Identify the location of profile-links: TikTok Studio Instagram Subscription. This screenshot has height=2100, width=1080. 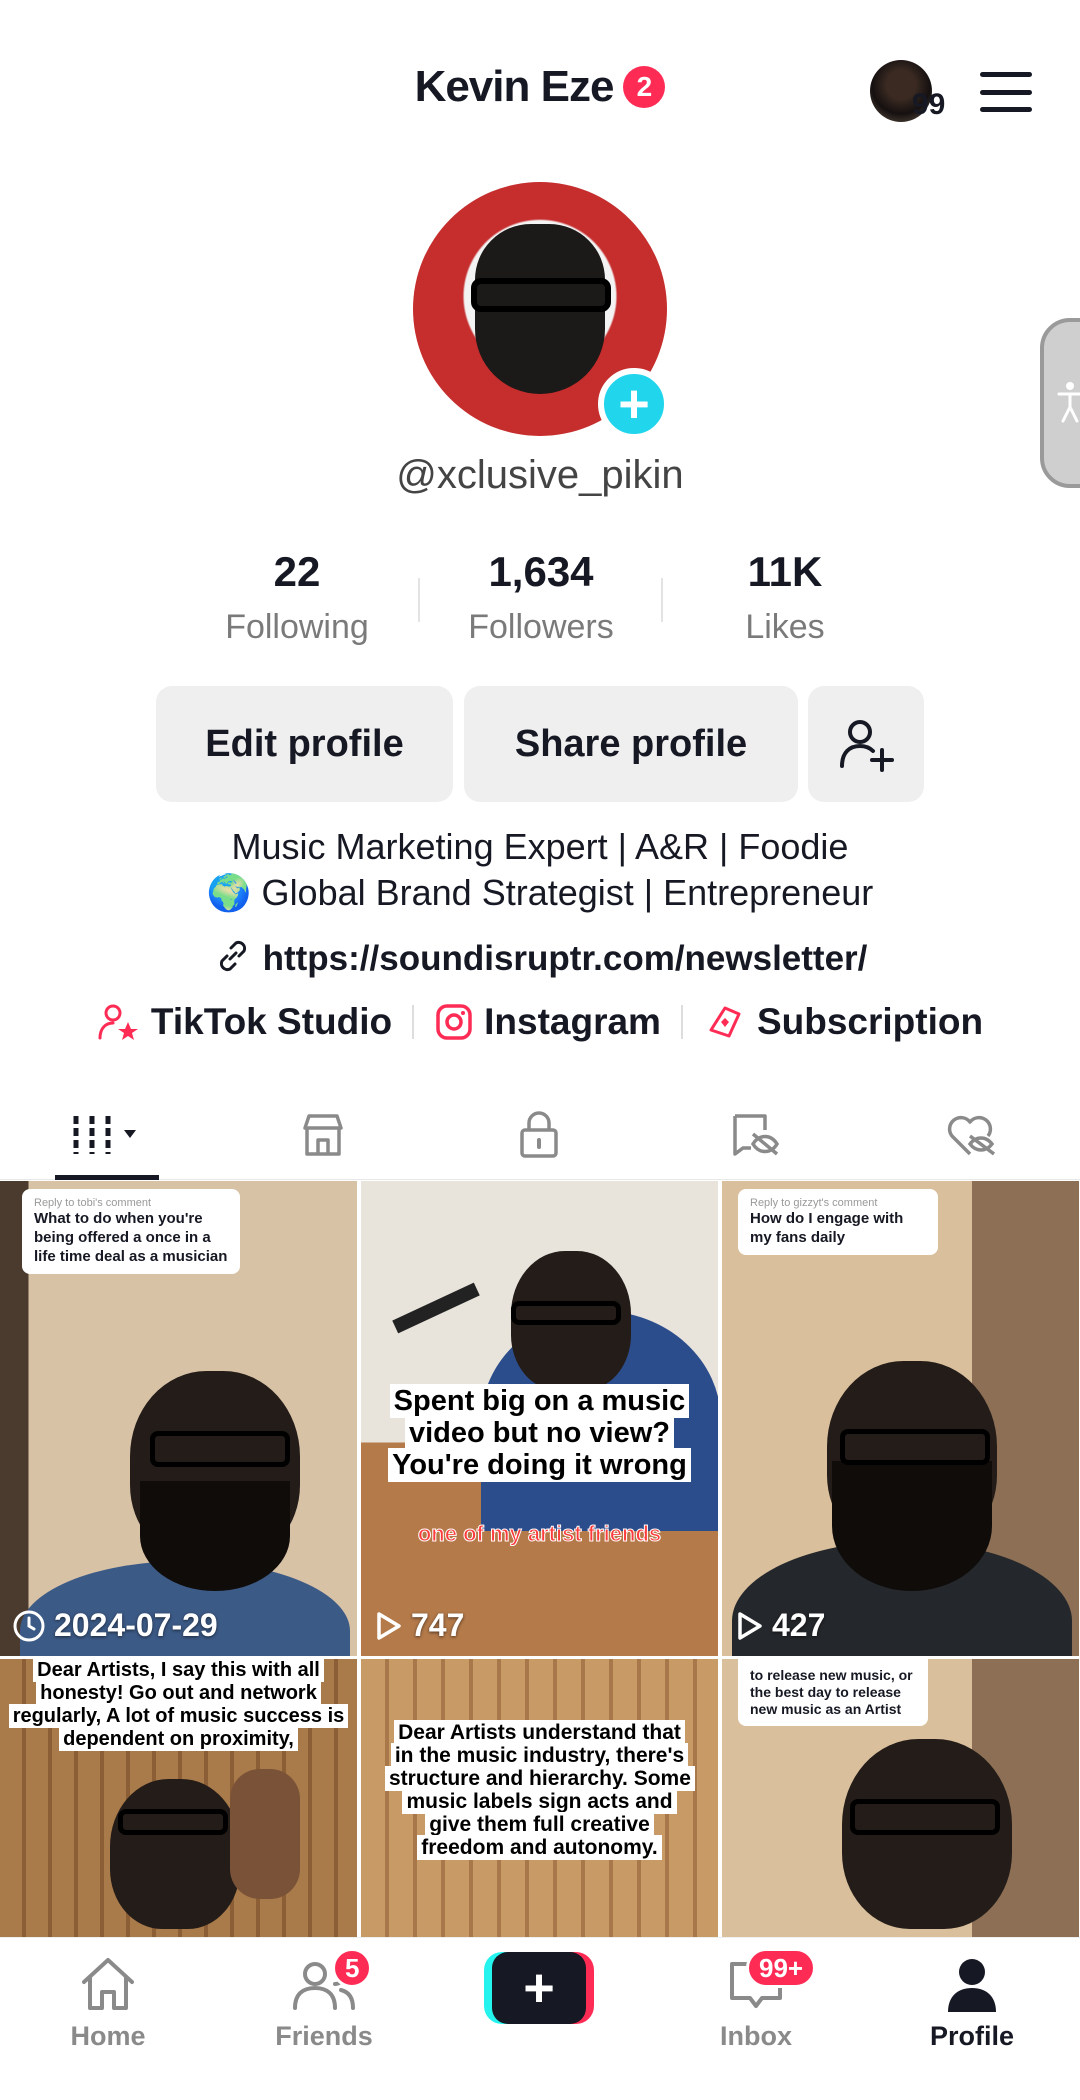
(540, 1022).